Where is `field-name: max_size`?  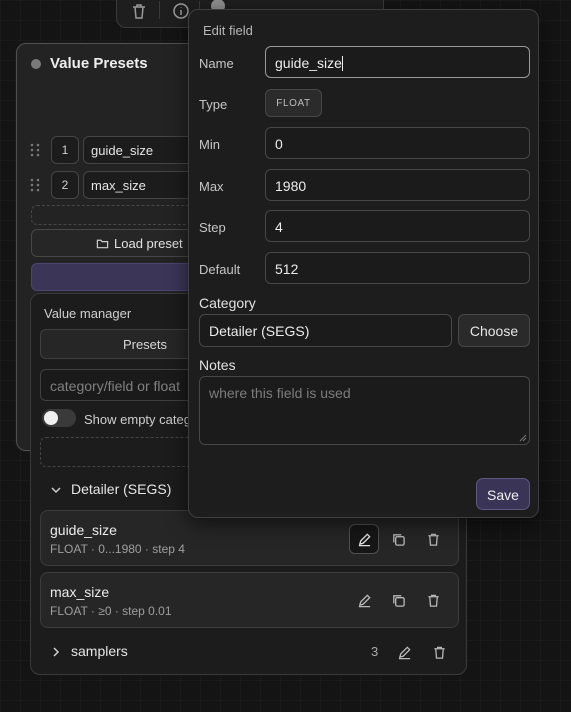 field-name: max_size is located at coordinates (80, 592).